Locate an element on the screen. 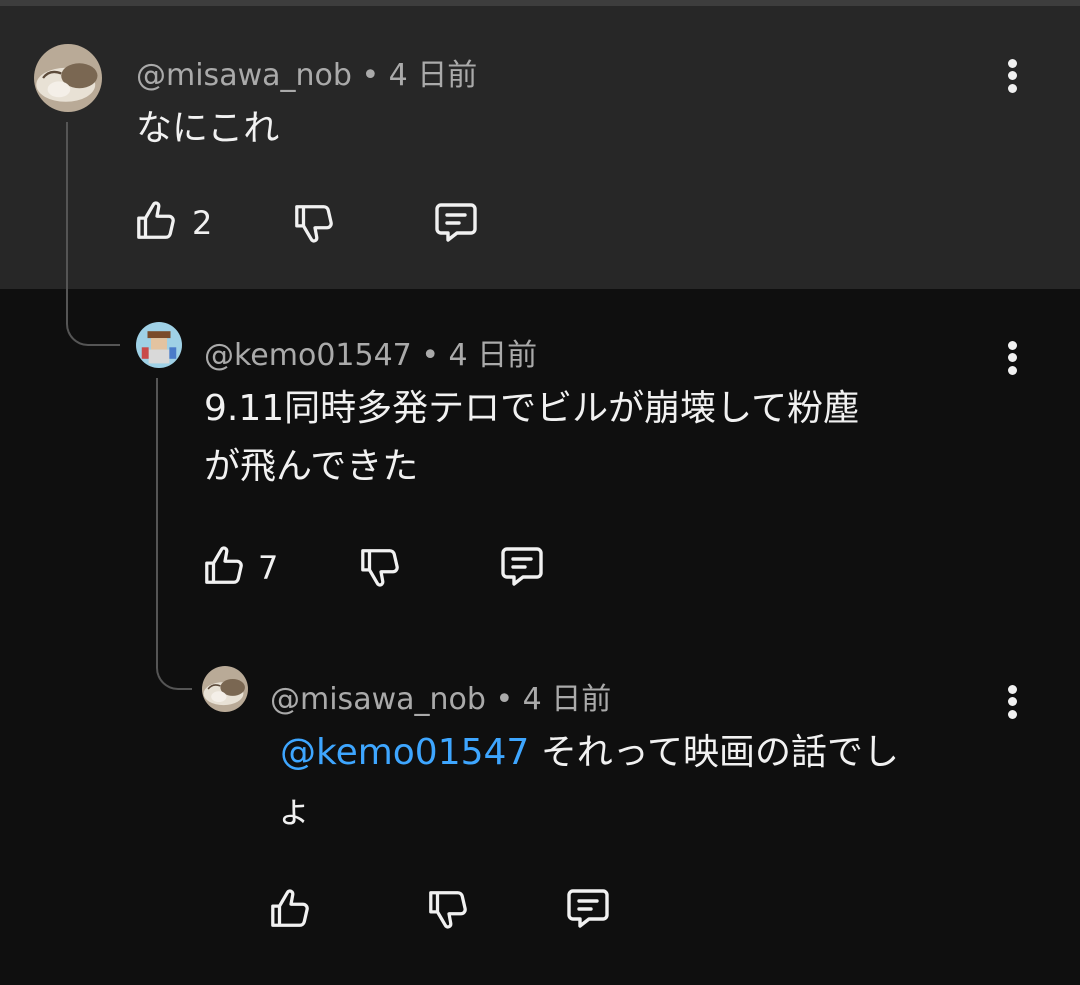 This screenshot has width=1080, height=985. comment-text-line: 9.11同時多発テロでビルが崩壊して粉塵 is located at coordinates (532, 408).